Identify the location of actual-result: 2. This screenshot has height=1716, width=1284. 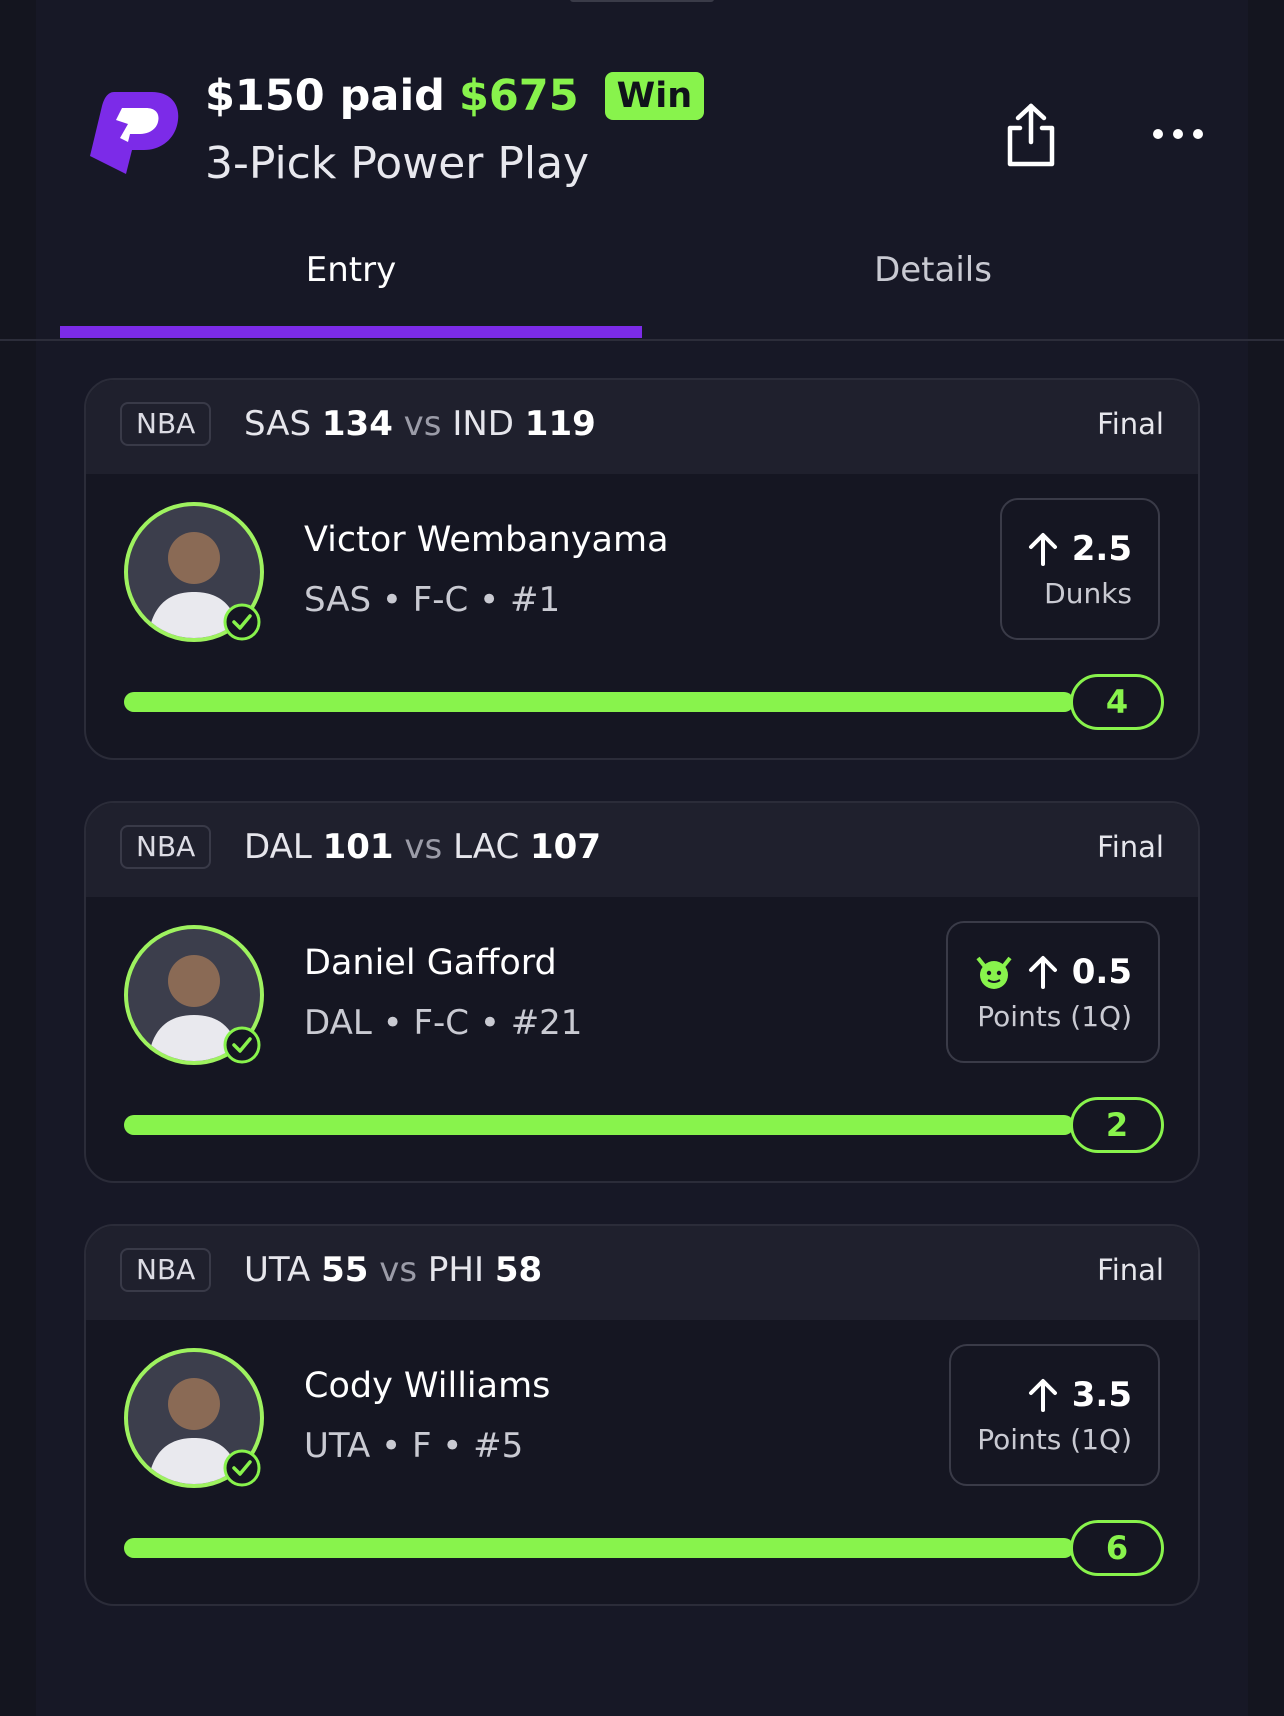
(1117, 1125).